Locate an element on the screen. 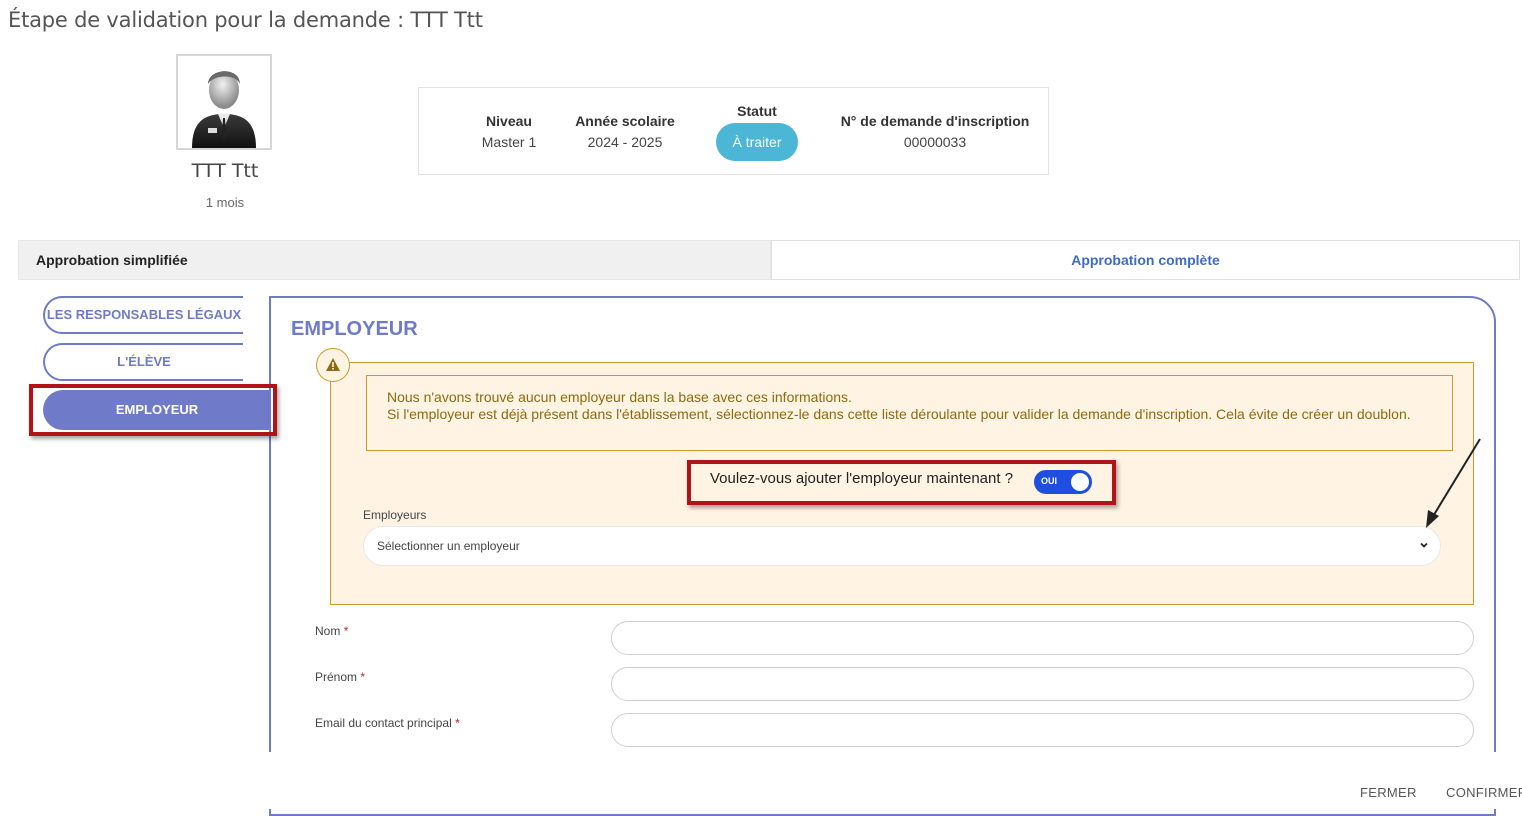 The height and width of the screenshot is (816, 1522). status-column: Statut À traiter is located at coordinates (757, 132).